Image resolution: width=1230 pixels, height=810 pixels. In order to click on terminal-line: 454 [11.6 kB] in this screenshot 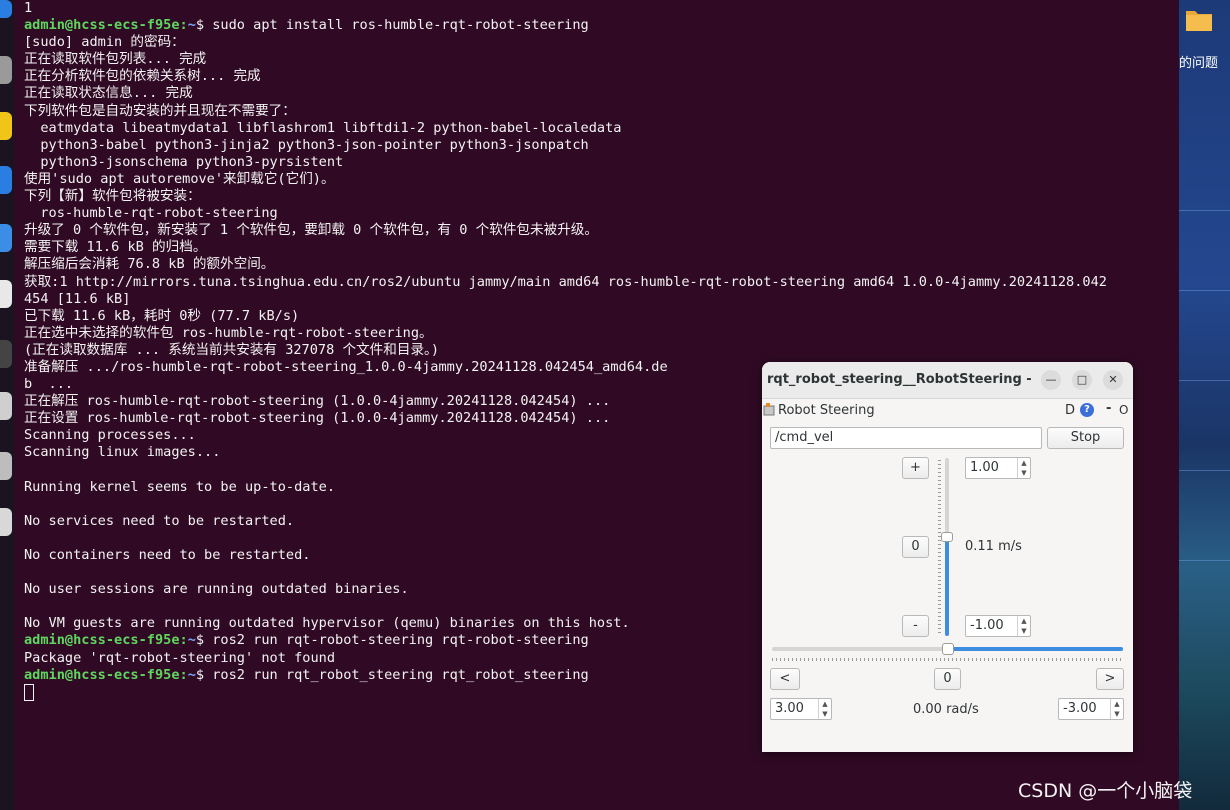, I will do `click(565, 299)`.